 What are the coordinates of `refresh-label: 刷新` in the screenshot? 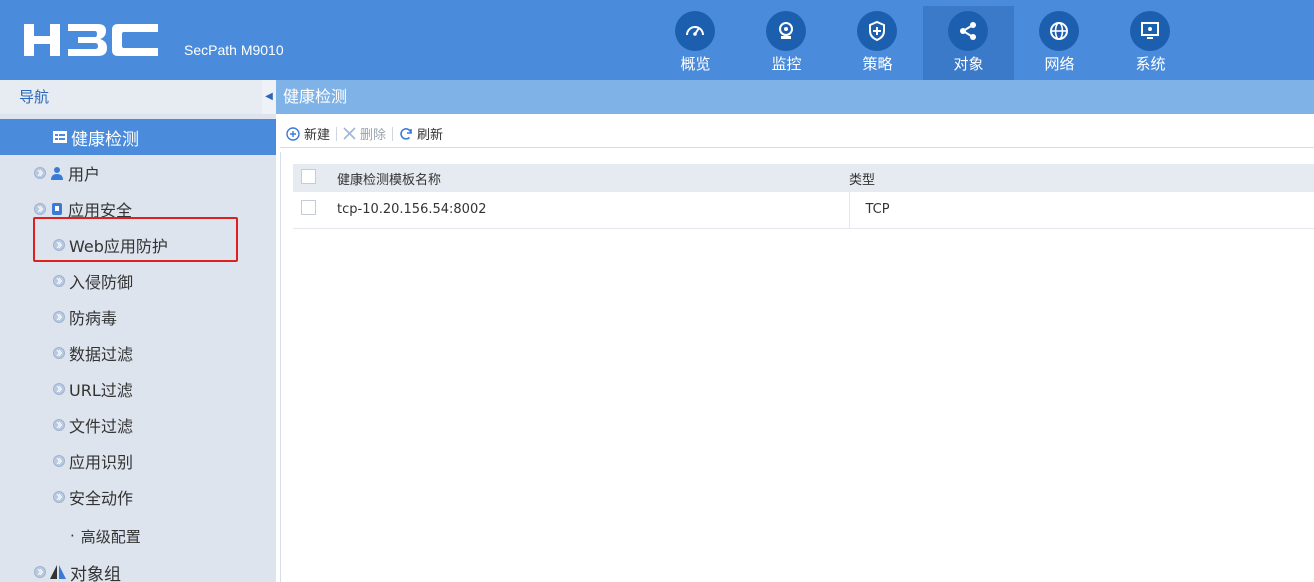 It's located at (430, 135).